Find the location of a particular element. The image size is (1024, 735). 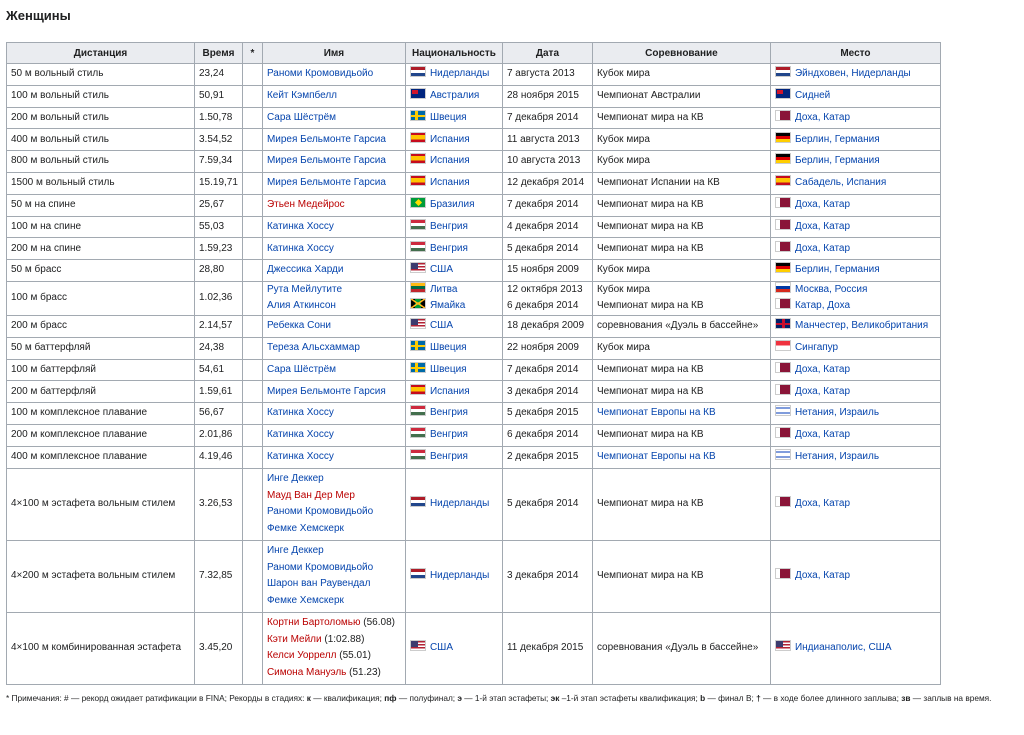

athlete-link: Шарон ван Раувендал is located at coordinates (319, 583).